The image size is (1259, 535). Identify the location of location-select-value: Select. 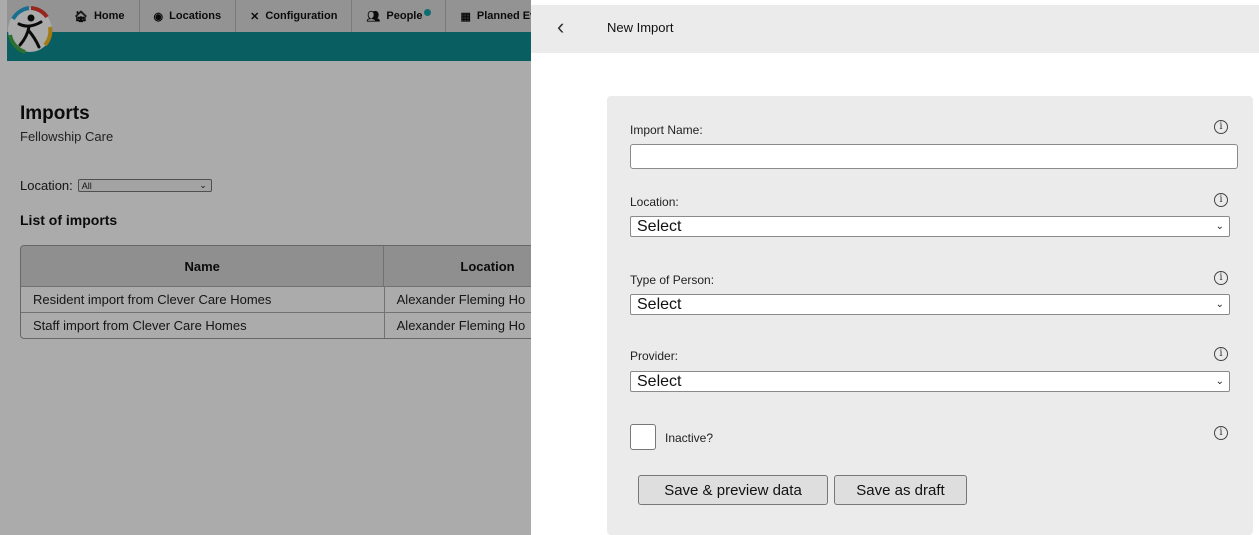
(659, 226).